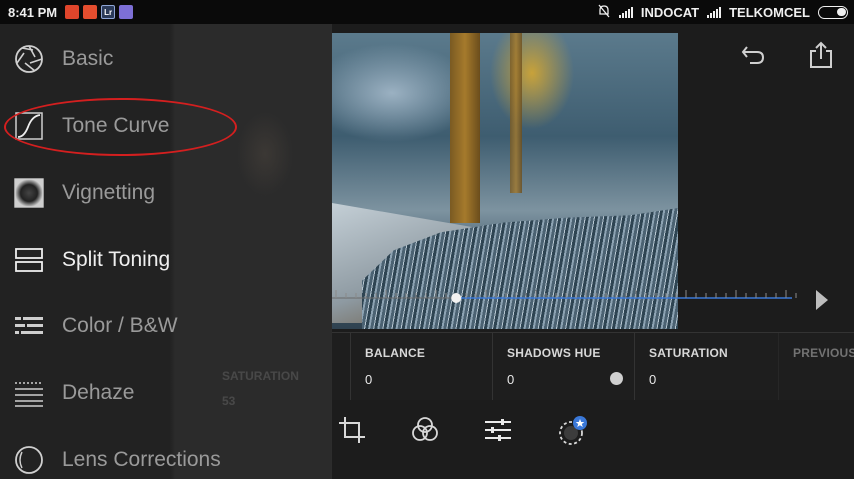  Describe the element at coordinates (816, 367) in the screenshot. I see `param-previous: PREVIOUS` at that location.